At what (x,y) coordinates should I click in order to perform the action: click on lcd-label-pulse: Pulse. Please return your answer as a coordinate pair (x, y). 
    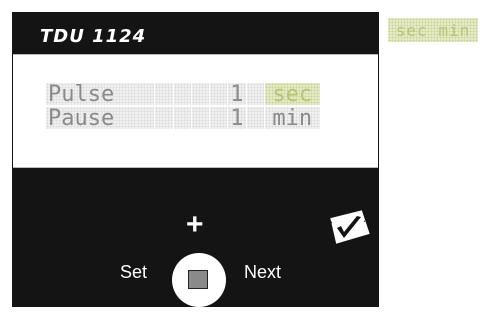
    Looking at the image, I should click on (91, 94).